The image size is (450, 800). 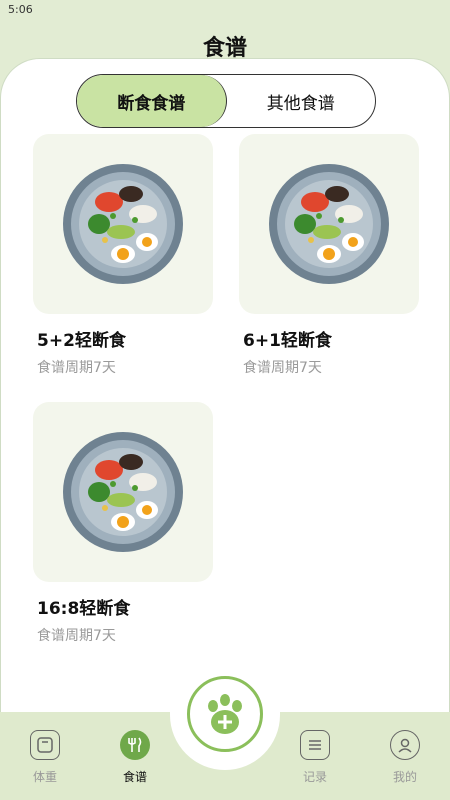 What do you see at coordinates (81, 341) in the screenshot?
I see `recipe-title: 5+2轻断食` at bounding box center [81, 341].